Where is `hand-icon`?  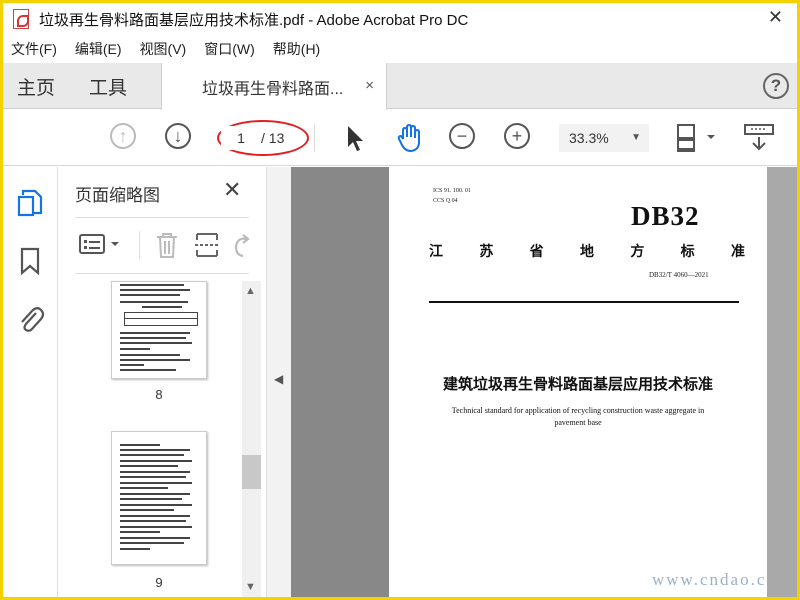 hand-icon is located at coordinates (408, 138).